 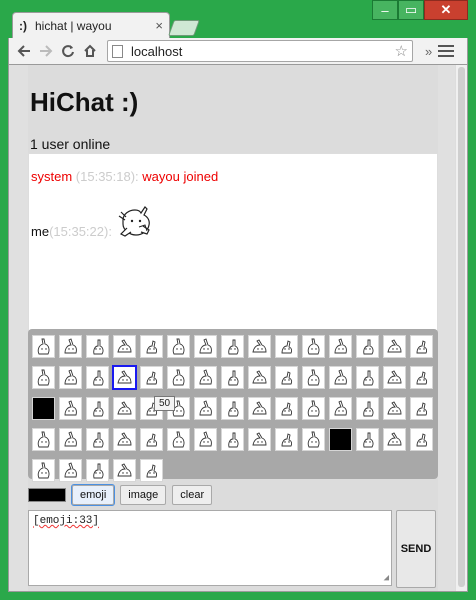 What do you see at coordinates (210, 548) in the screenshot?
I see `message-input: [emoji:33] ◢` at bounding box center [210, 548].